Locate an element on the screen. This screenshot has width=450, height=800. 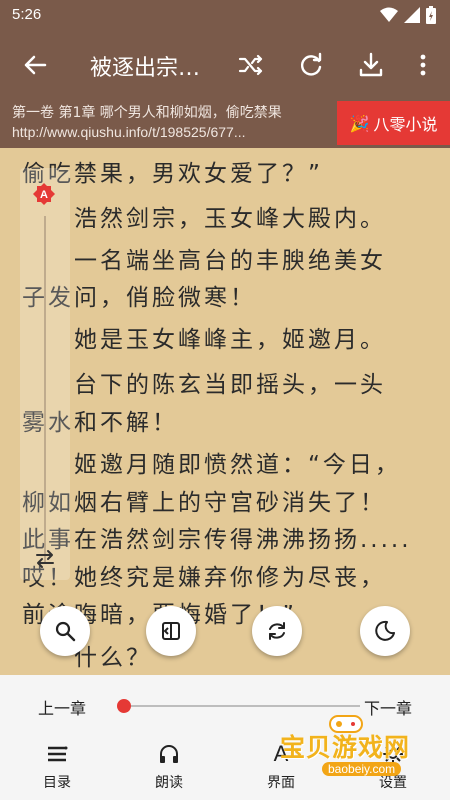
scroll-track is located at coordinates (45, 390).